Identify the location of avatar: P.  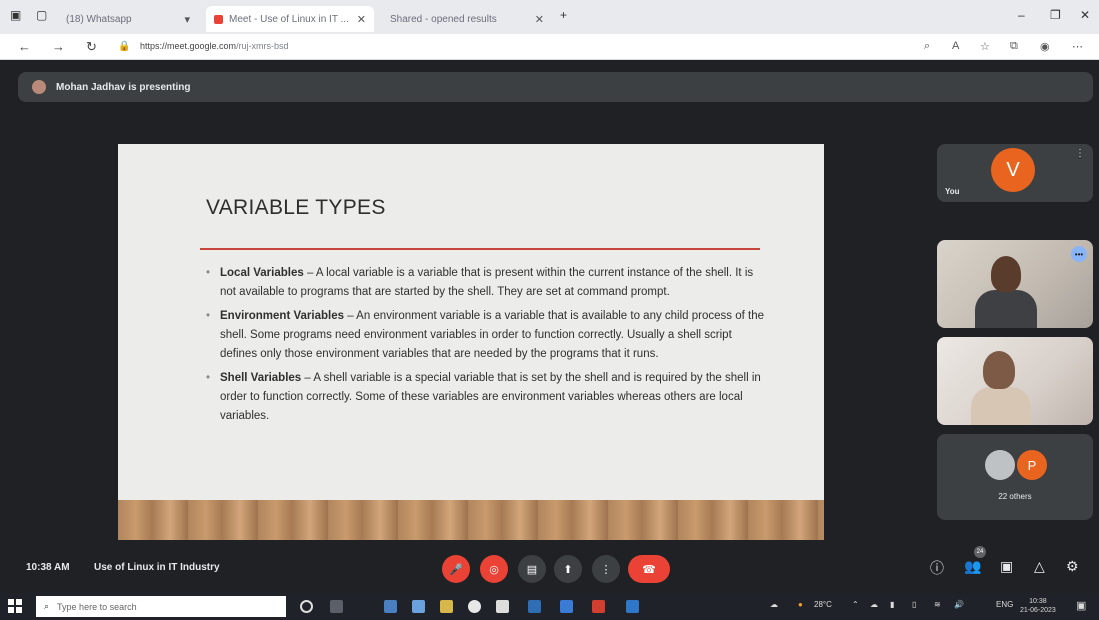
(1032, 465).